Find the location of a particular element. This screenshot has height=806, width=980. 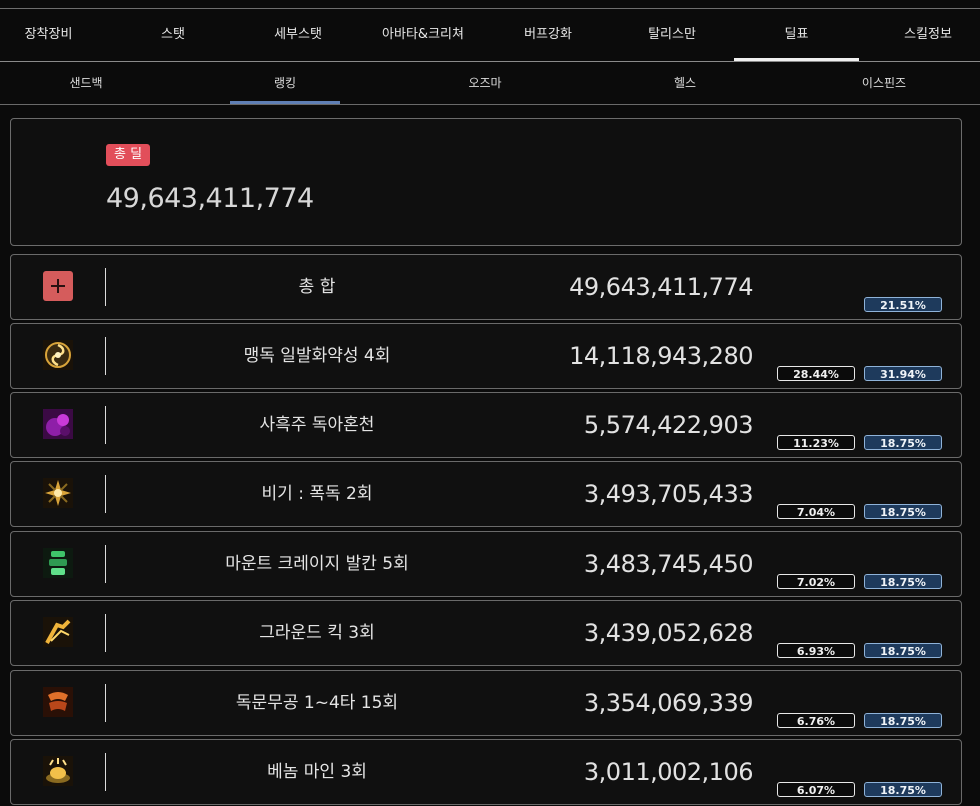

tab-talisman: 탈리스만 is located at coordinates (672, 35).